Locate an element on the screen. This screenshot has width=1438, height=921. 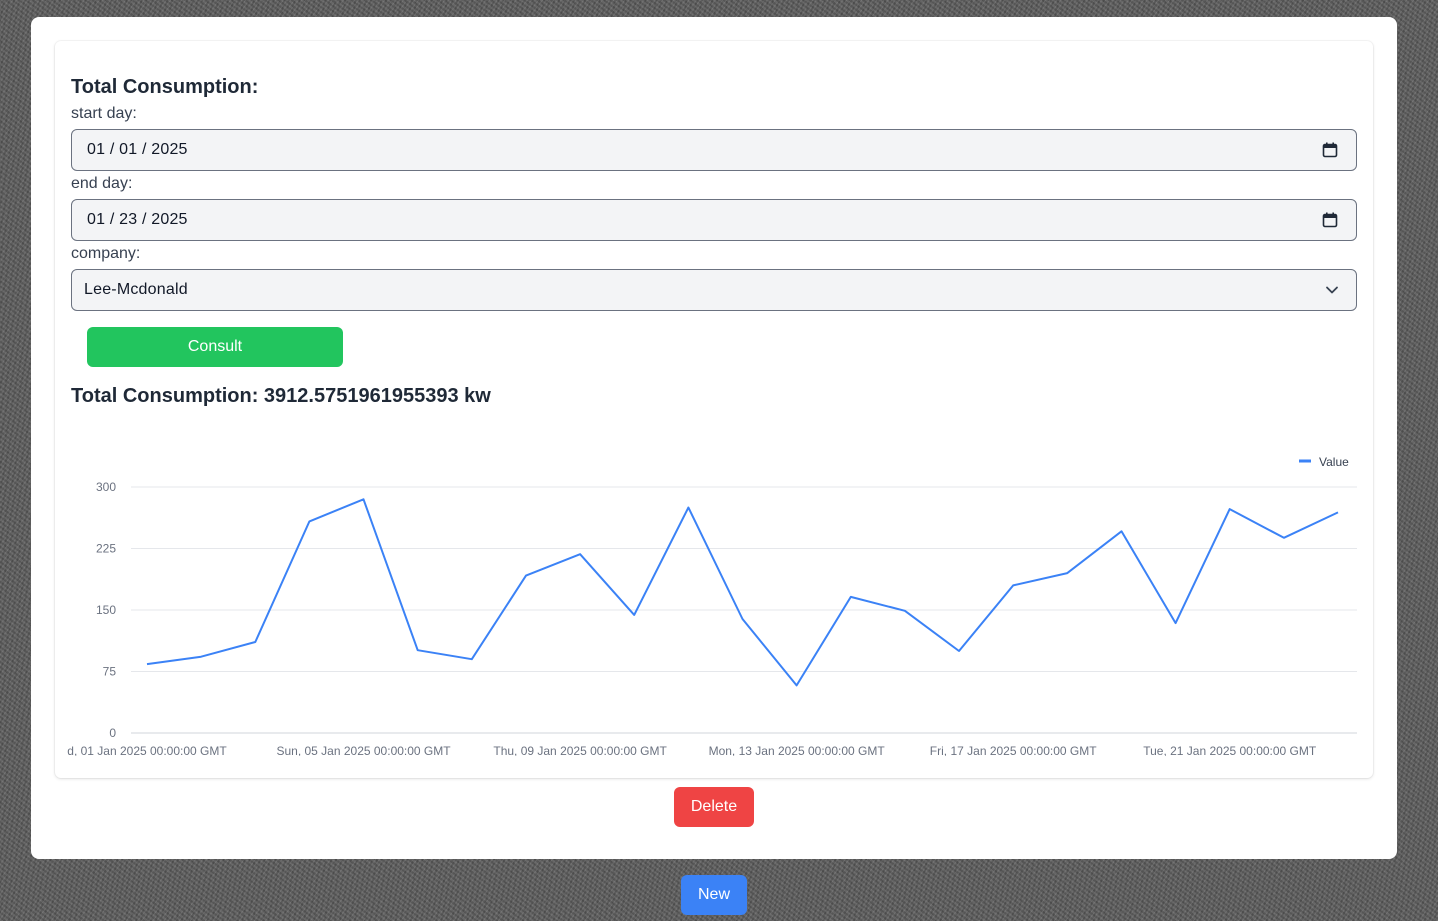
new-button: New is located at coordinates (714, 895).